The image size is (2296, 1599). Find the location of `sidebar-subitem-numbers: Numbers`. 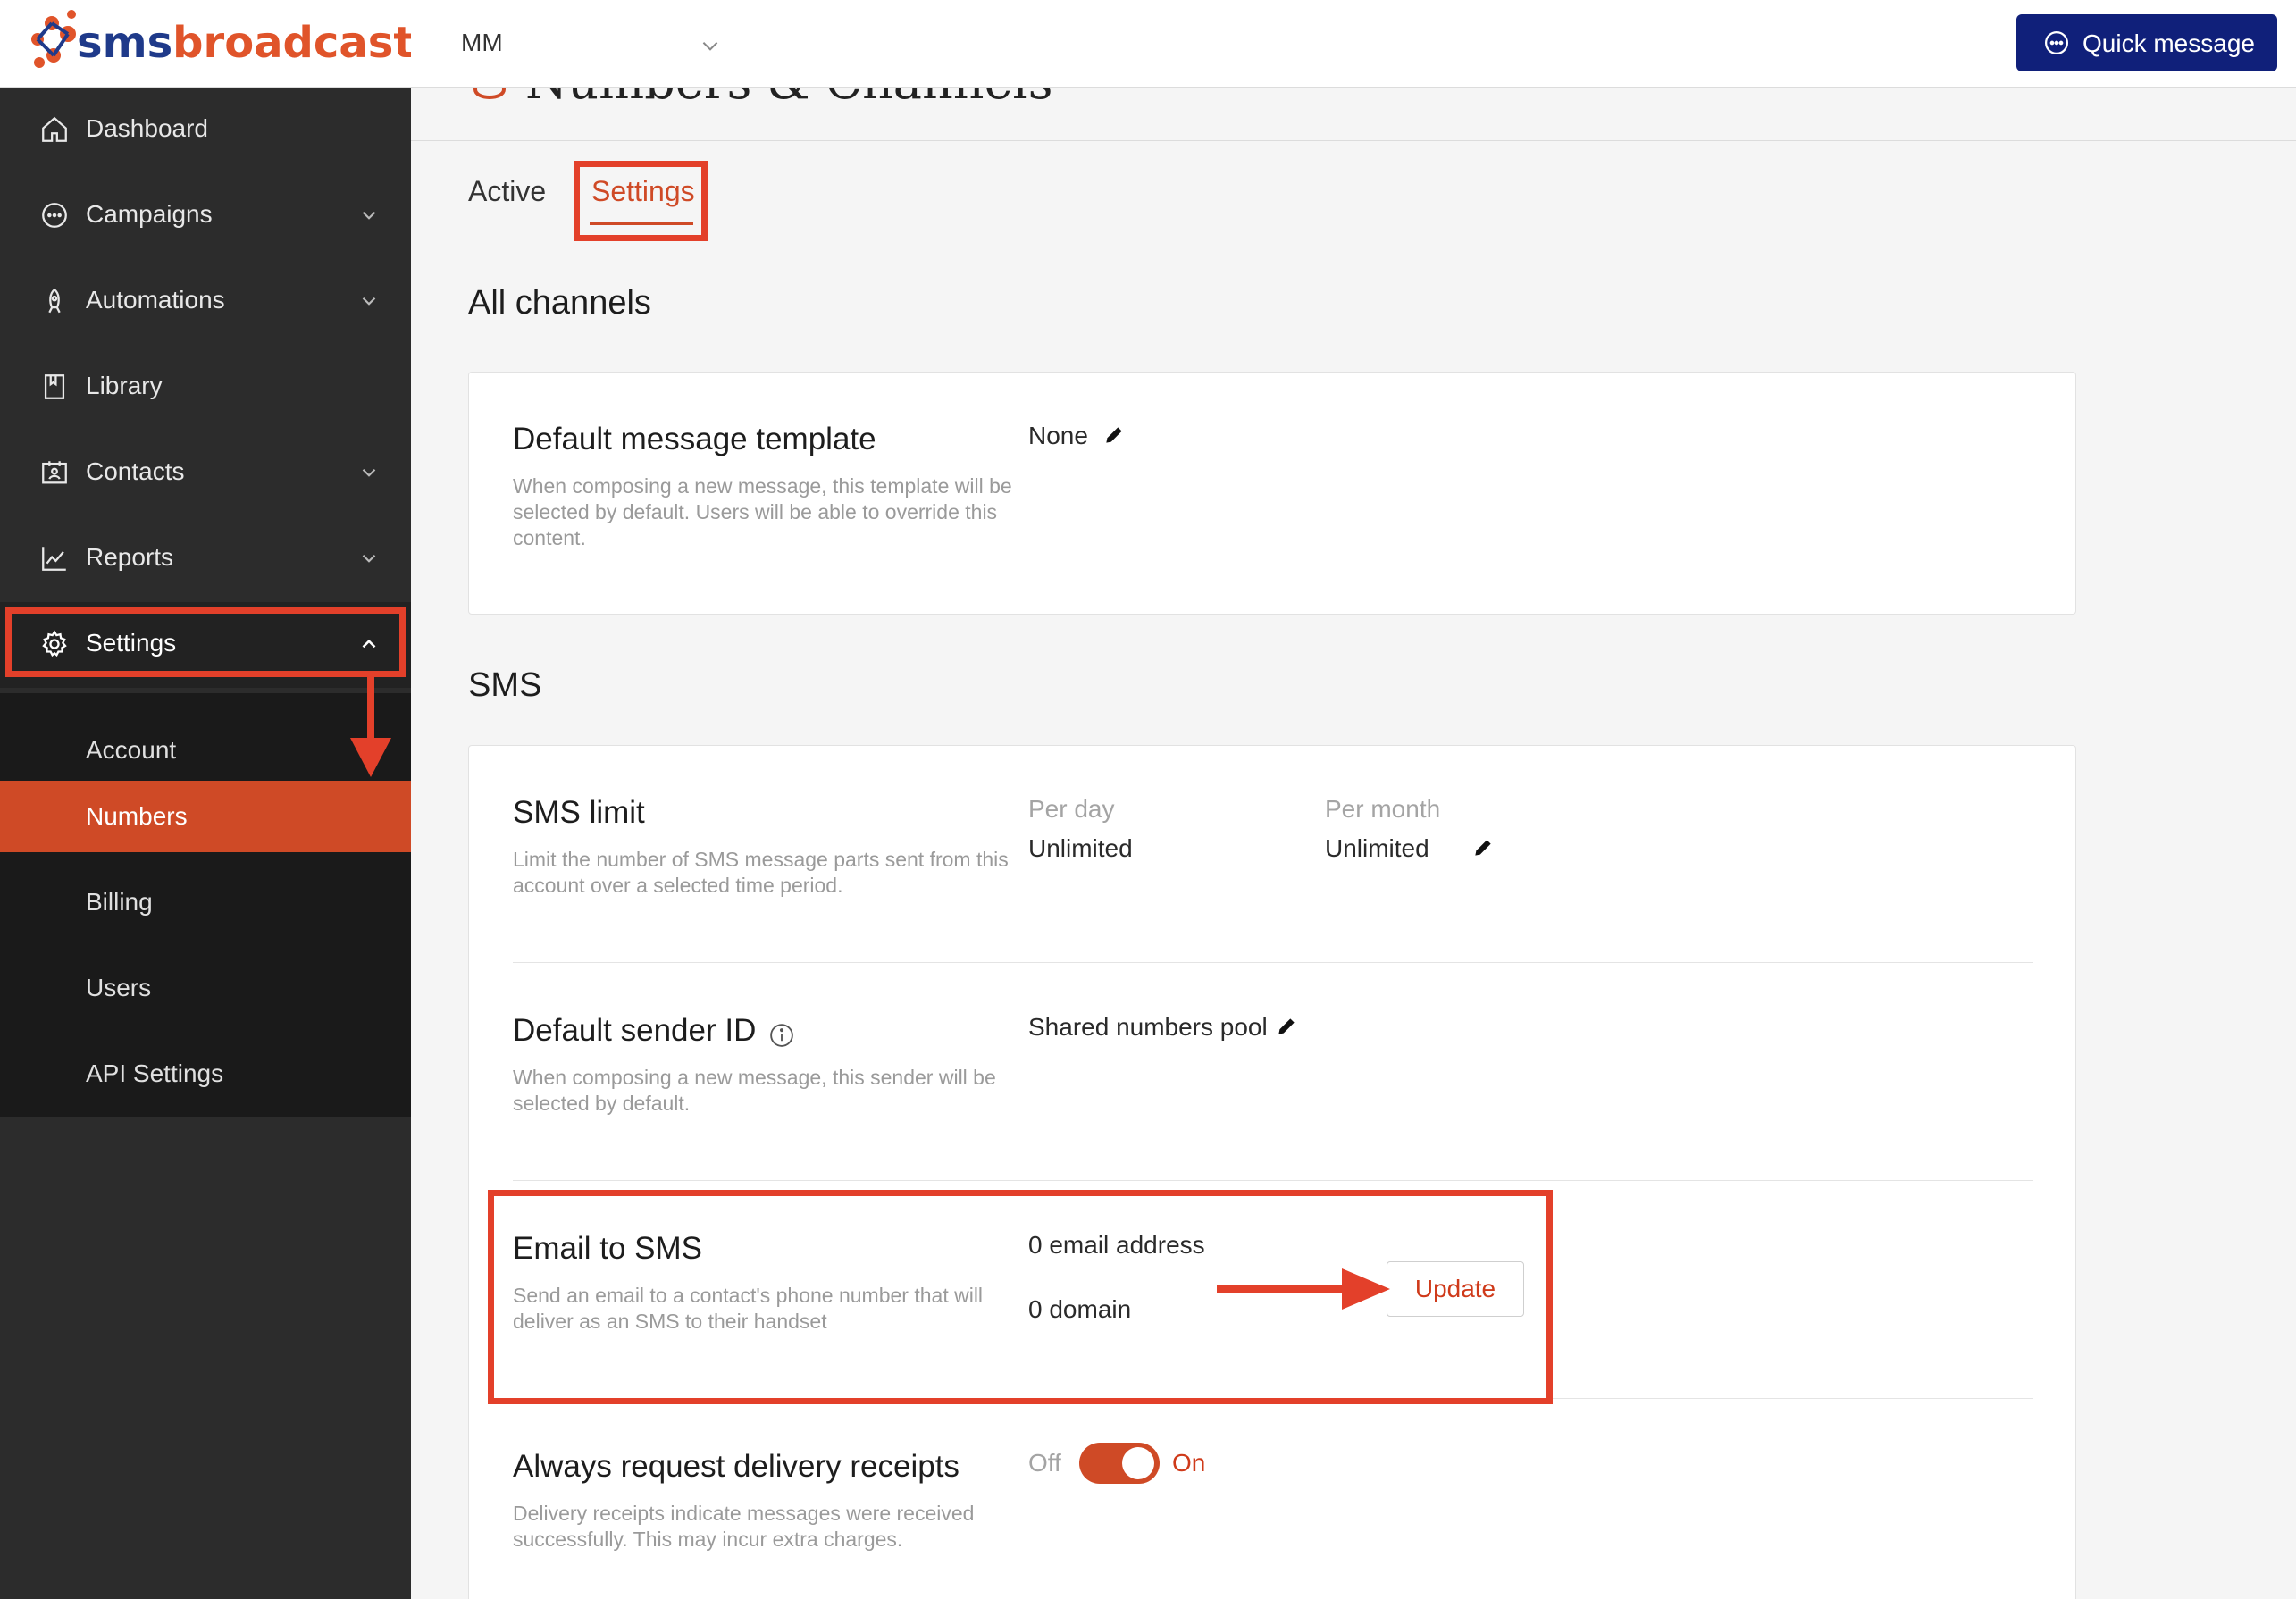

sidebar-subitem-numbers: Numbers is located at coordinates (206, 816).